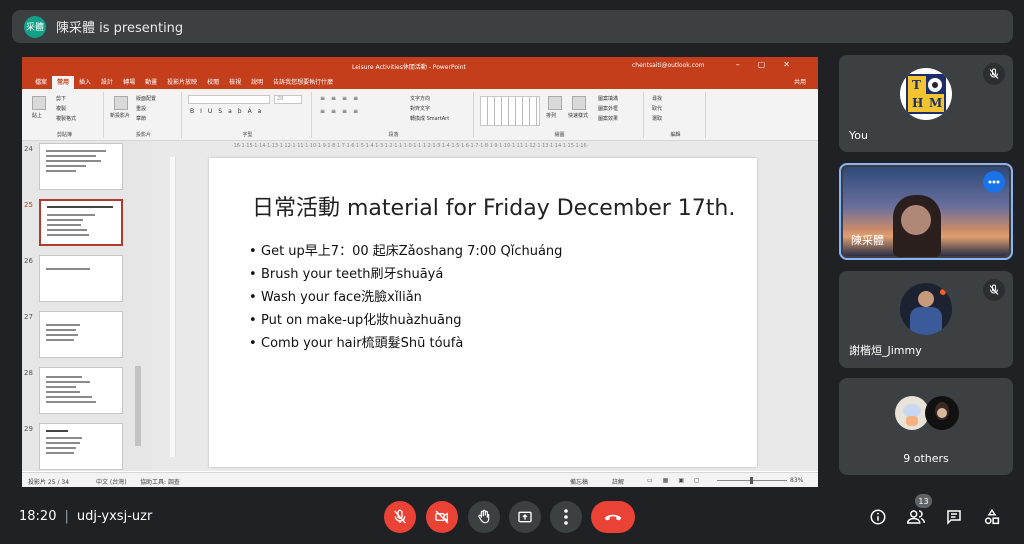  I want to click on info-icon, so click(878, 517).